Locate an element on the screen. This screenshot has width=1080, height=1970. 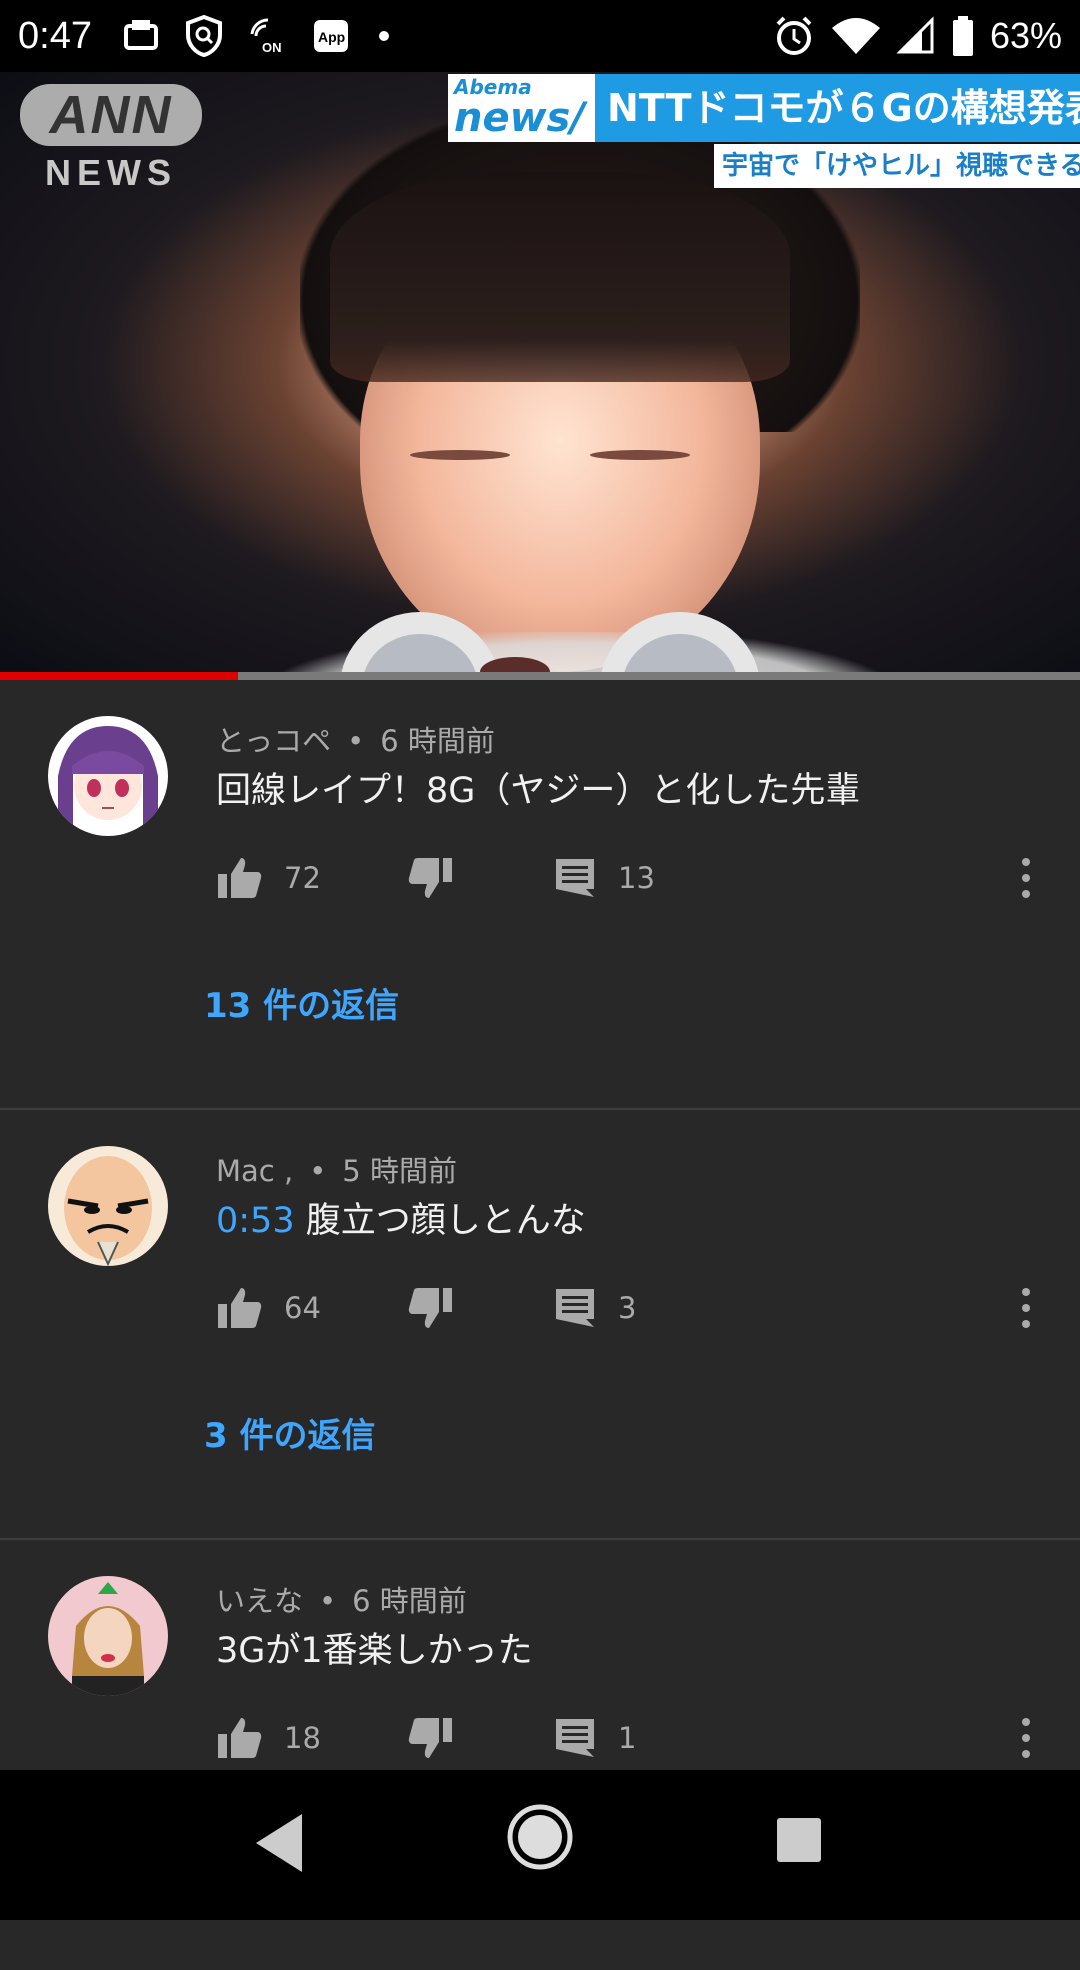
abema-news-logo: Abema news/ is located at coordinates (521, 108).